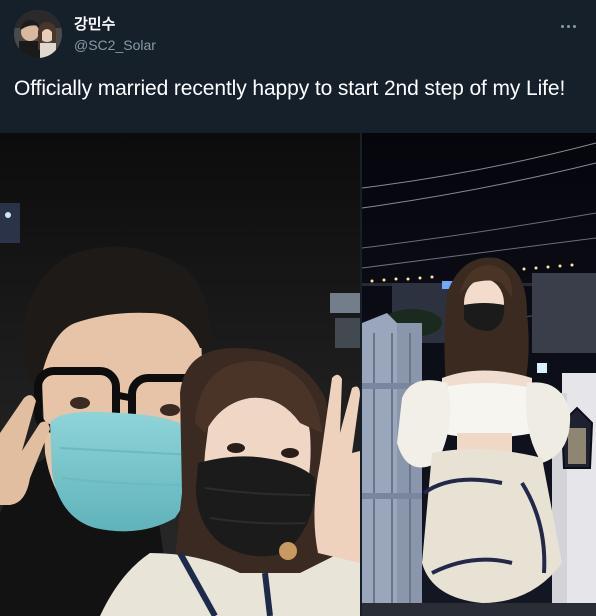  I want to click on author-names: 강민수 @SC2_Solar, so click(115, 34).